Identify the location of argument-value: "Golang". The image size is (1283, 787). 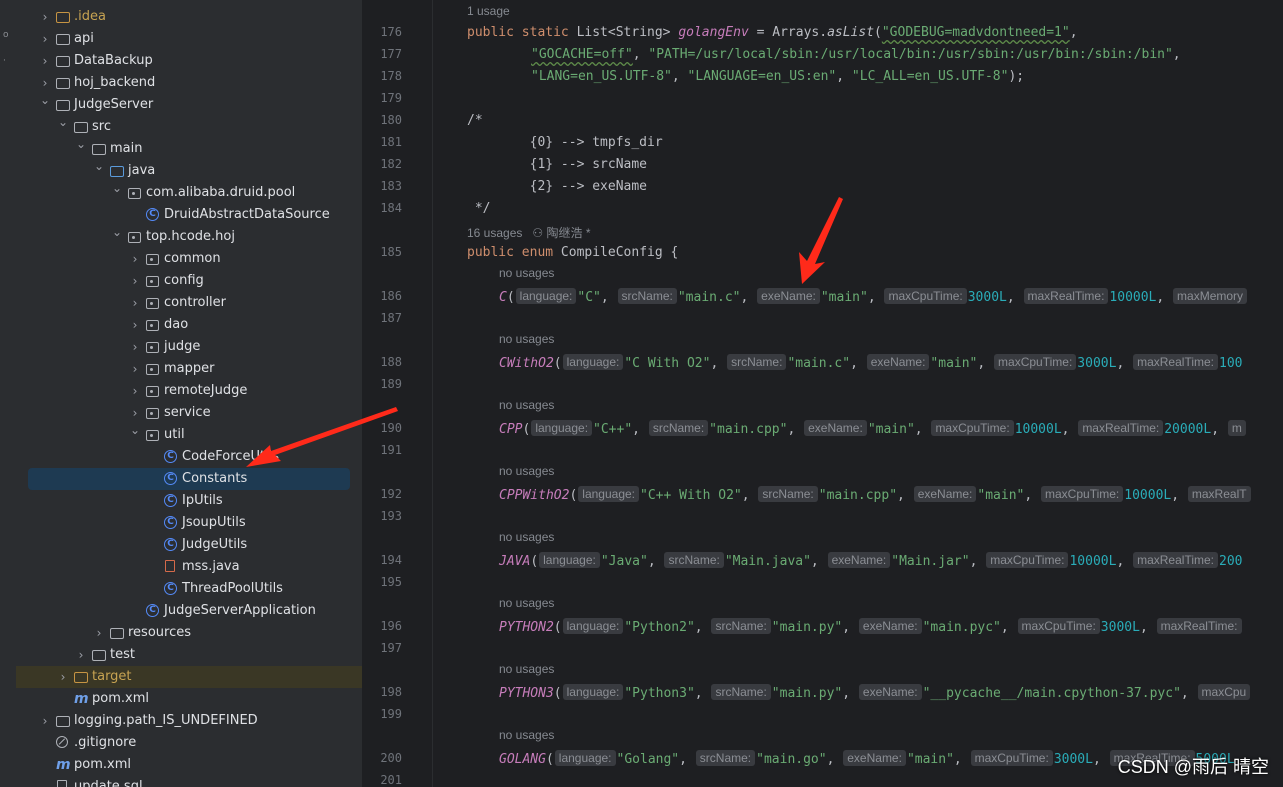
(648, 759).